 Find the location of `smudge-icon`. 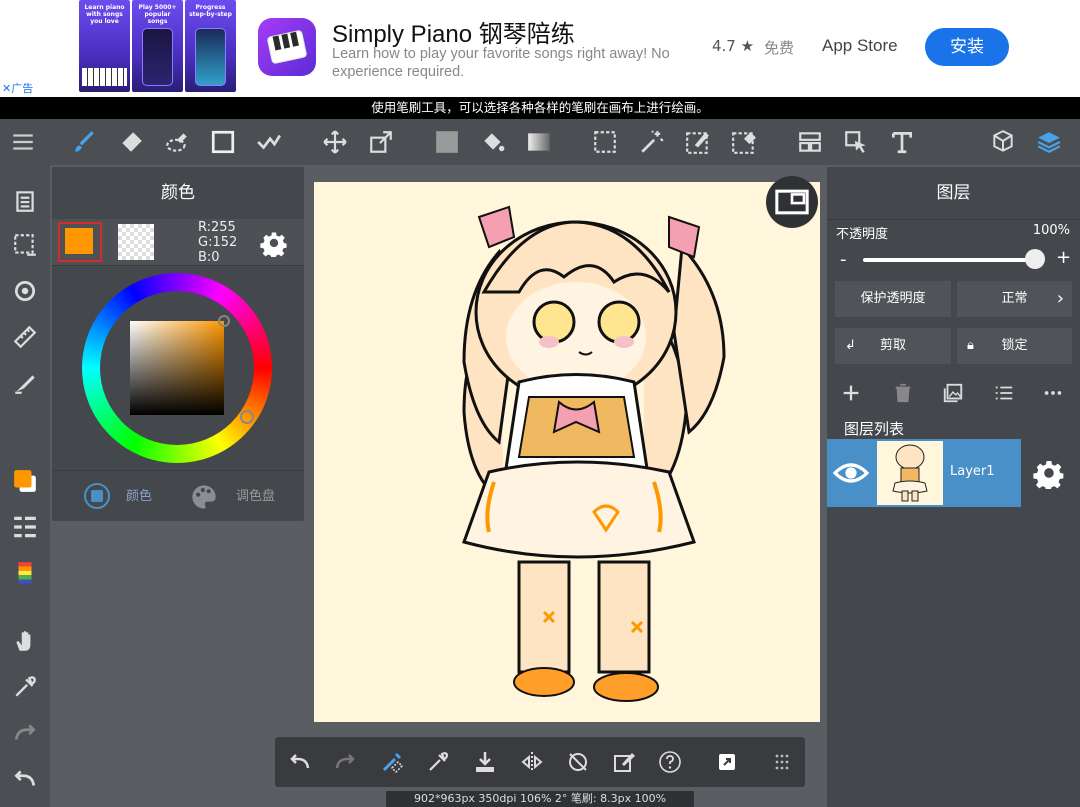

smudge-icon is located at coordinates (177, 142).